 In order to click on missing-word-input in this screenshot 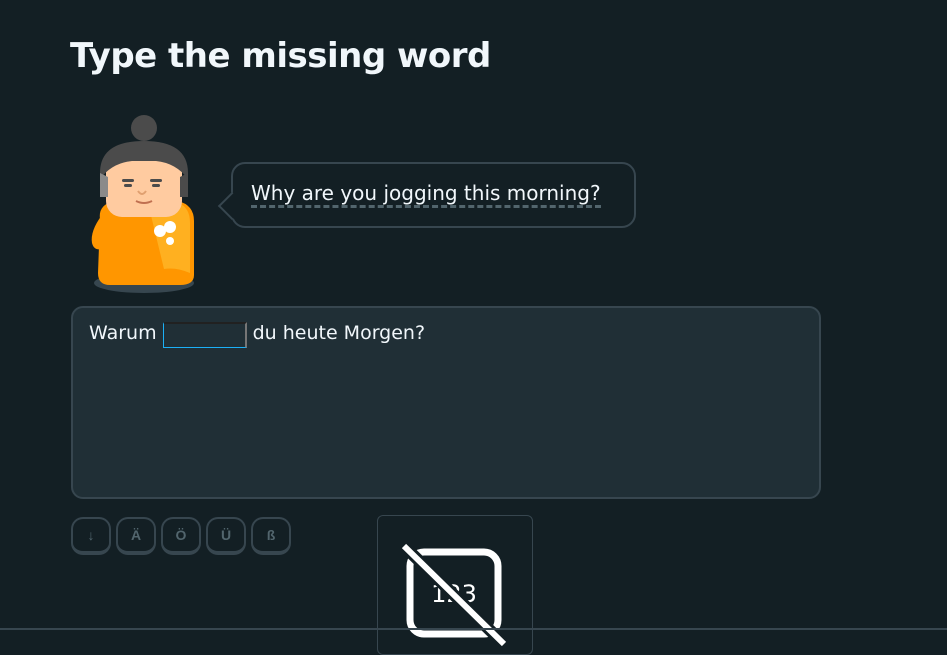, I will do `click(204, 335)`.